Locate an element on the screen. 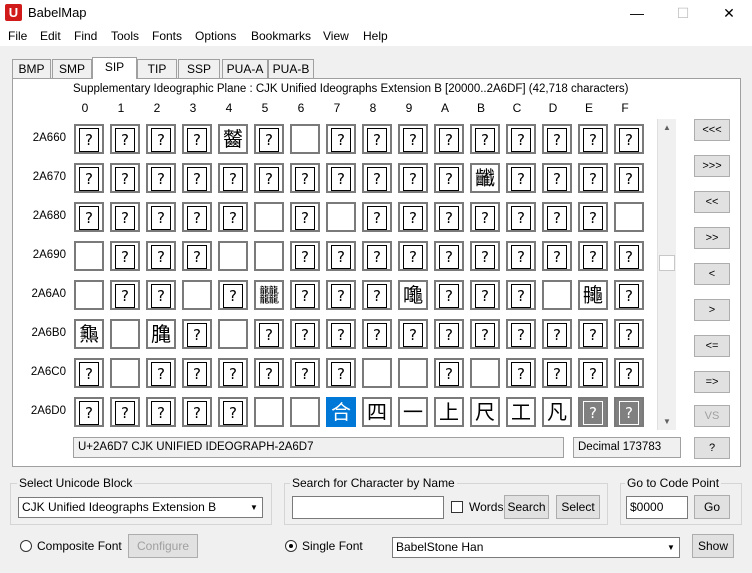 This screenshot has width=752, height=573. char-cell: 𪛉 is located at coordinates (413, 373).